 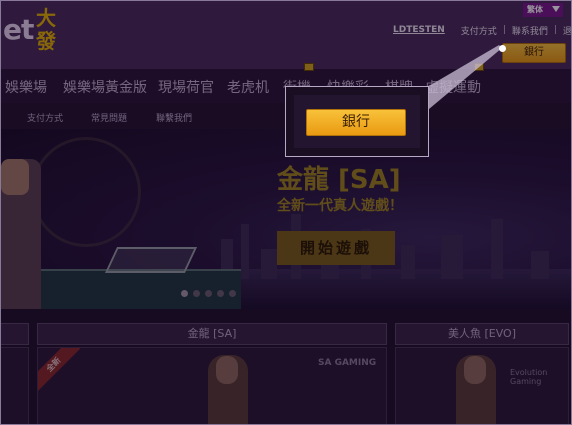 What do you see at coordinates (356, 122) in the screenshot?
I see `callout-bank-button: 銀行` at bounding box center [356, 122].